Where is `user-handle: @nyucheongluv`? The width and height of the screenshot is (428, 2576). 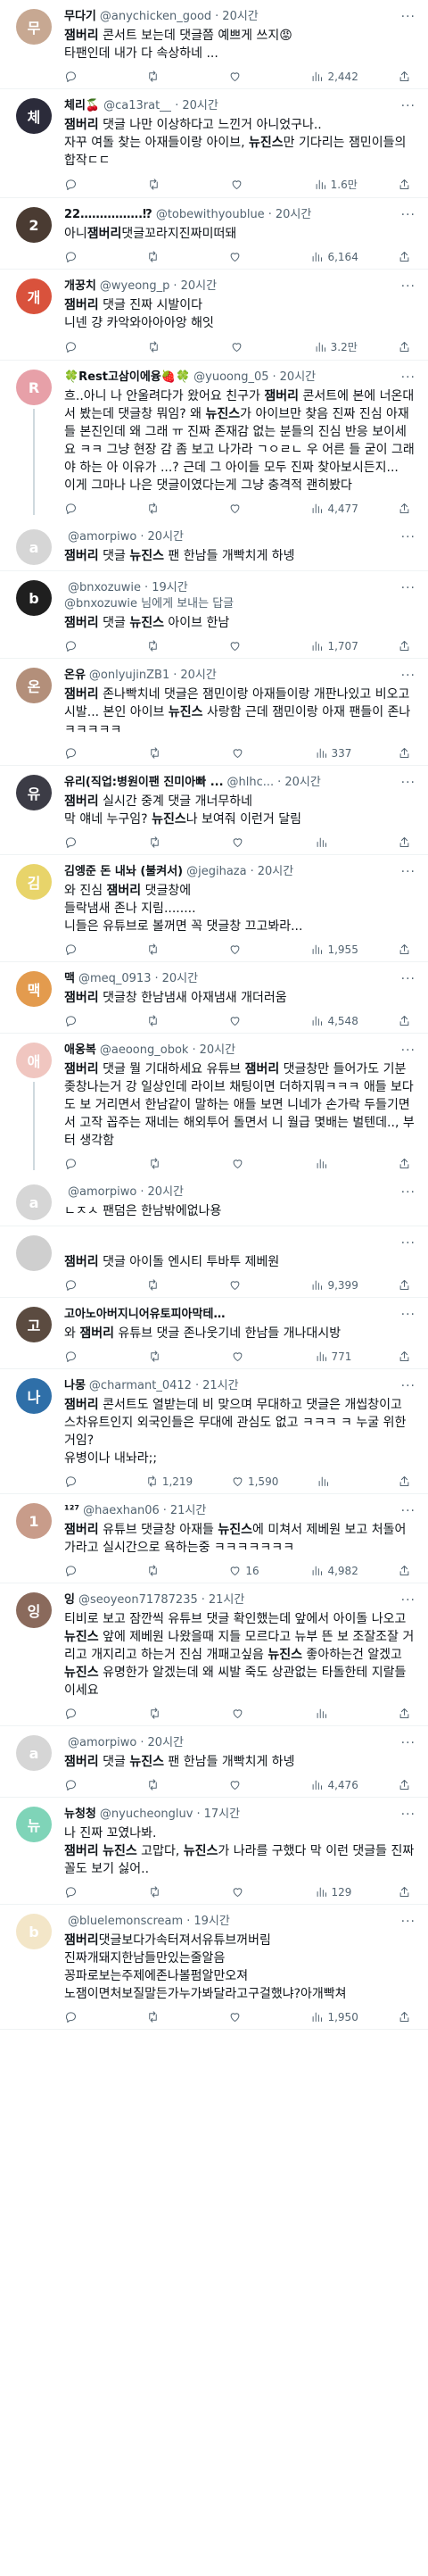 user-handle: @nyucheongluv is located at coordinates (146, 1815).